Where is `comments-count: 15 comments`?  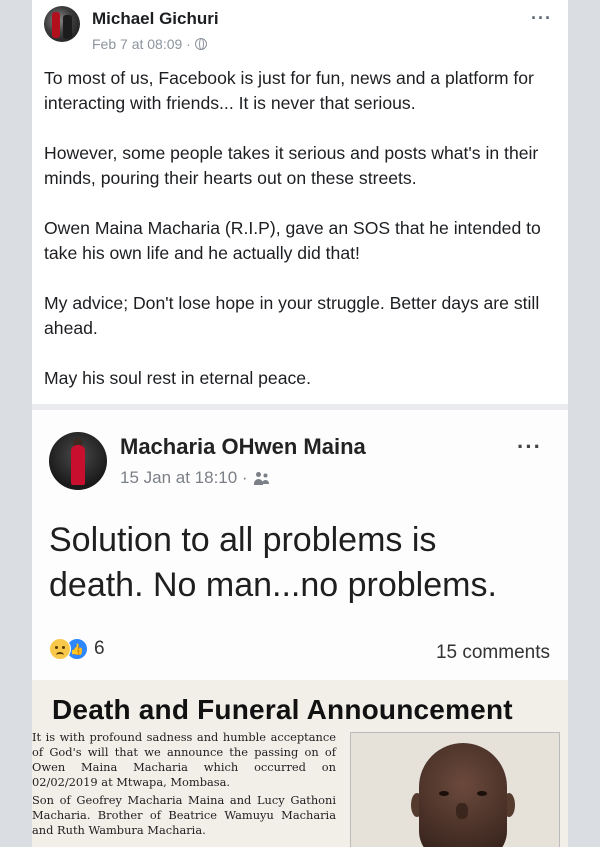
comments-count: 15 comments is located at coordinates (492, 652).